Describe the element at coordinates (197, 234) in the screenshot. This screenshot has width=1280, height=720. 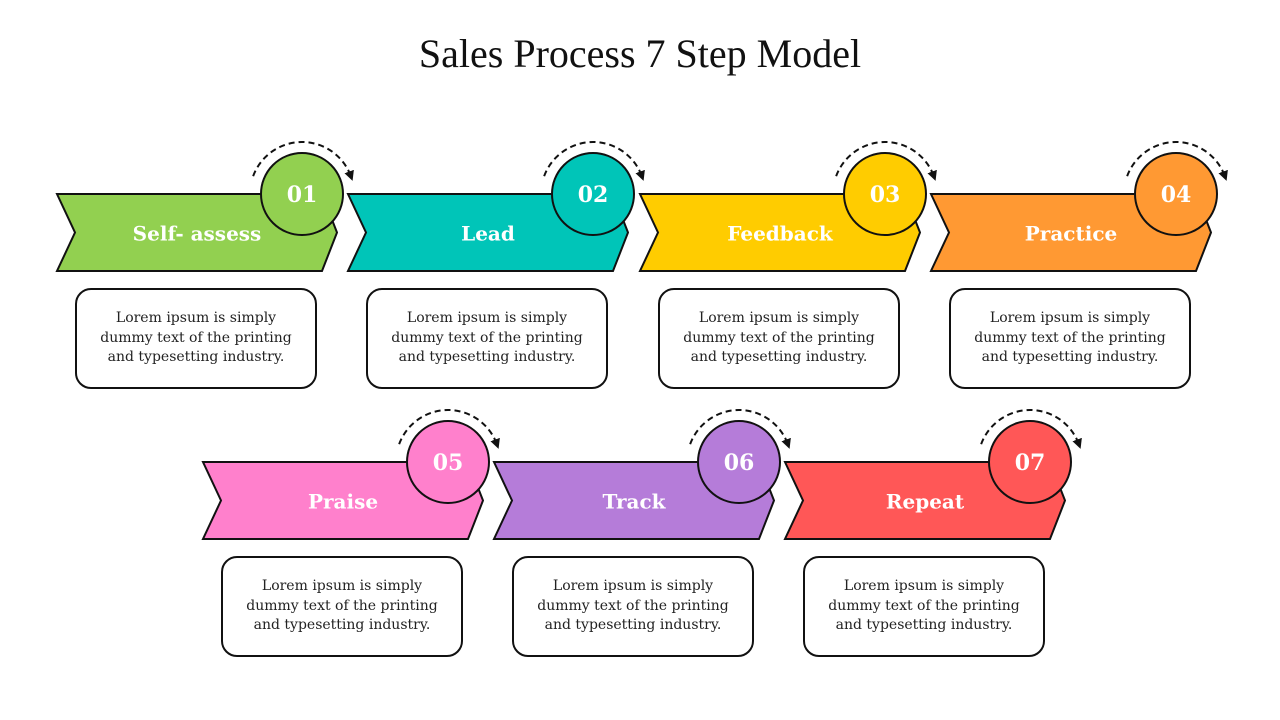
I see `step-label: Self- assess` at that location.